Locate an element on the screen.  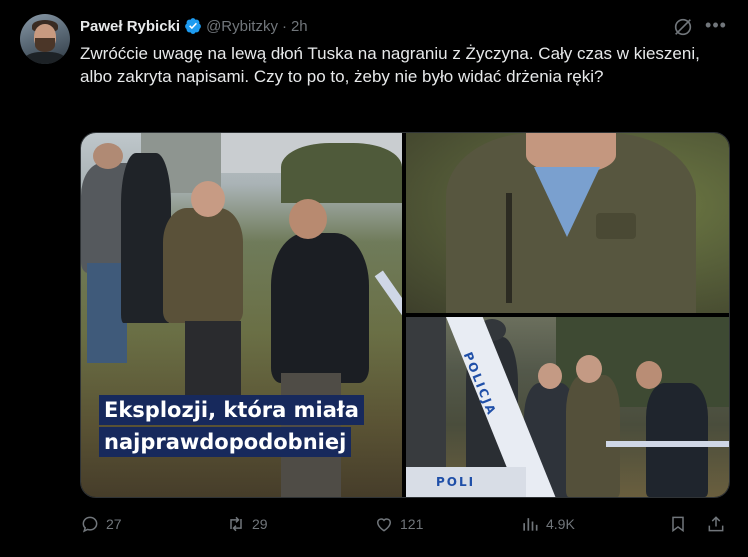
caption-line-2: najprawdopodobniej is located at coordinates (225, 442).